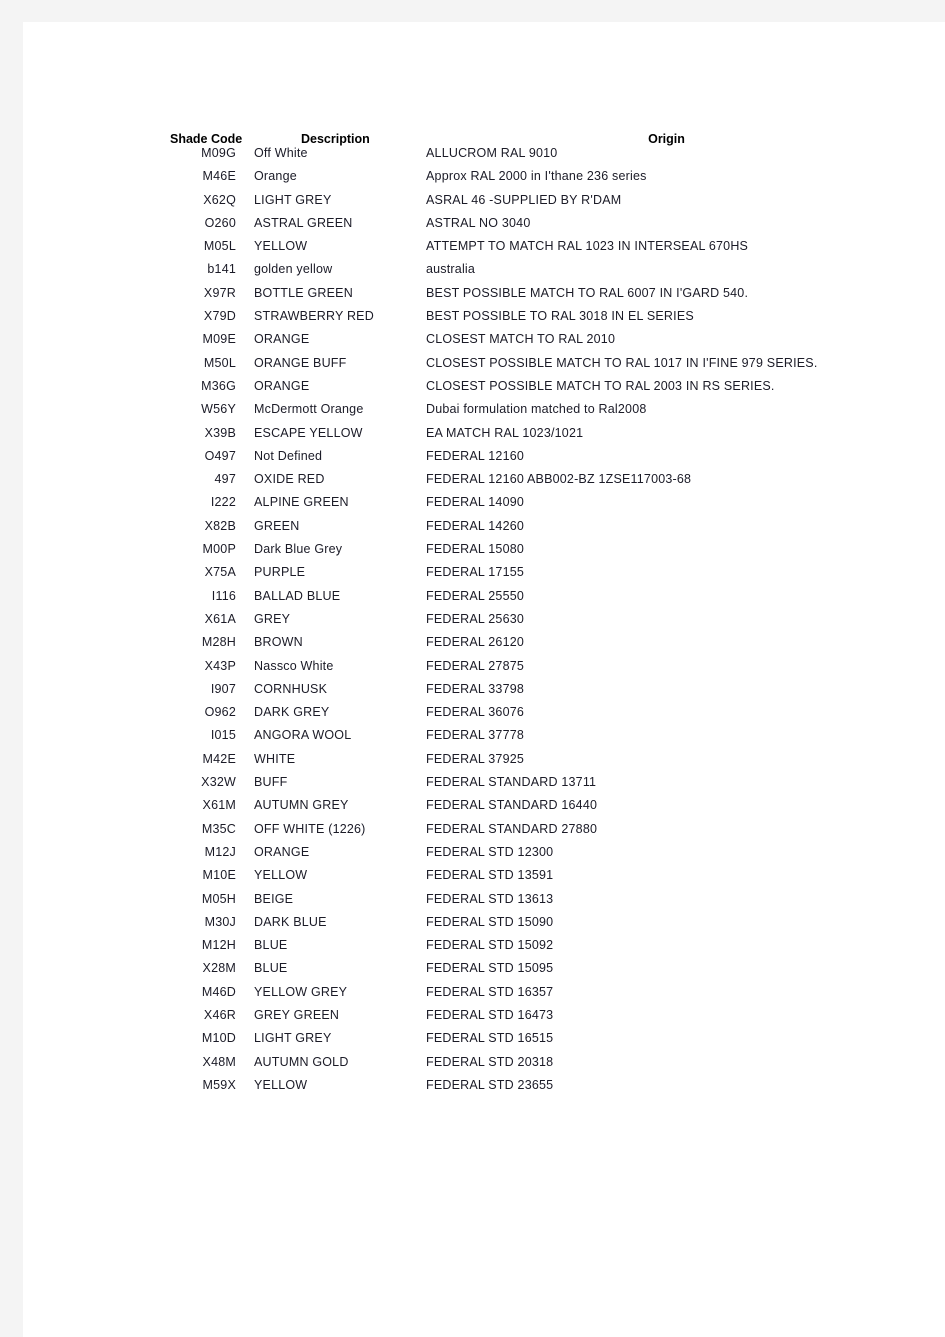 This screenshot has height=1337, width=945. I want to click on cell-origin: FEDERAL STANDARD 13711, so click(511, 782).